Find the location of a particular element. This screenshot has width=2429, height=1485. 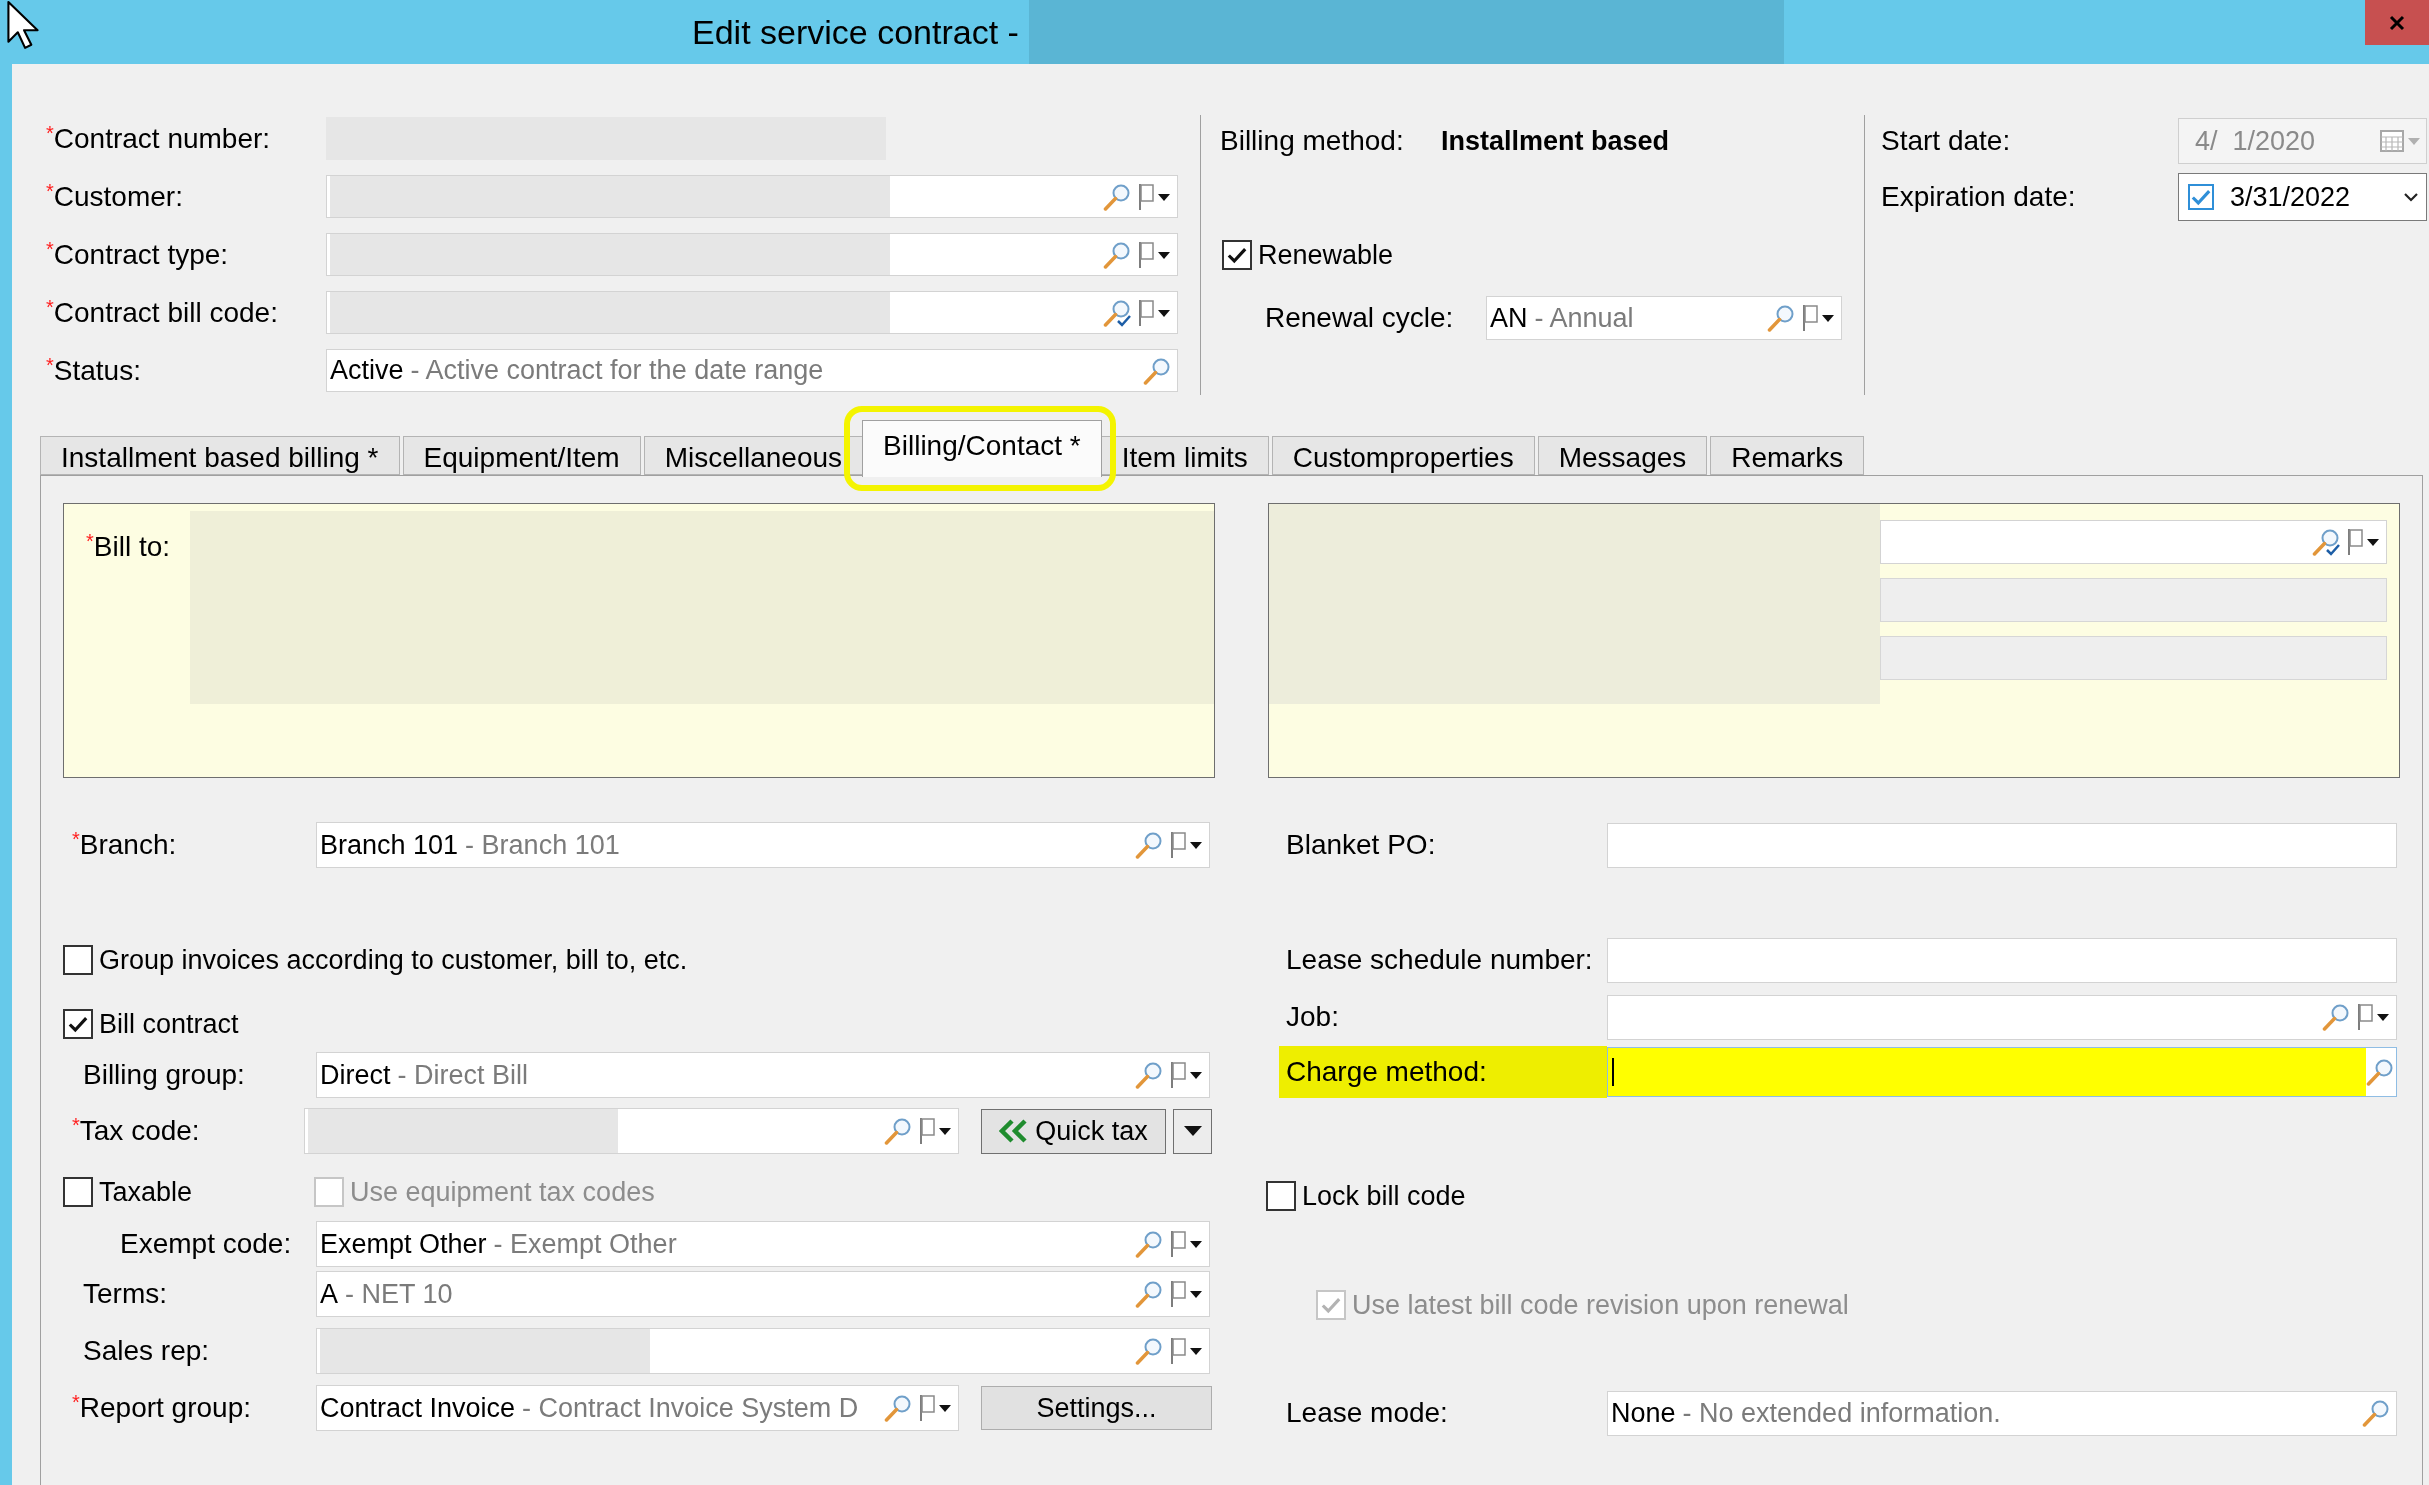

field-label: *Contract bill code: is located at coordinates (162, 312).